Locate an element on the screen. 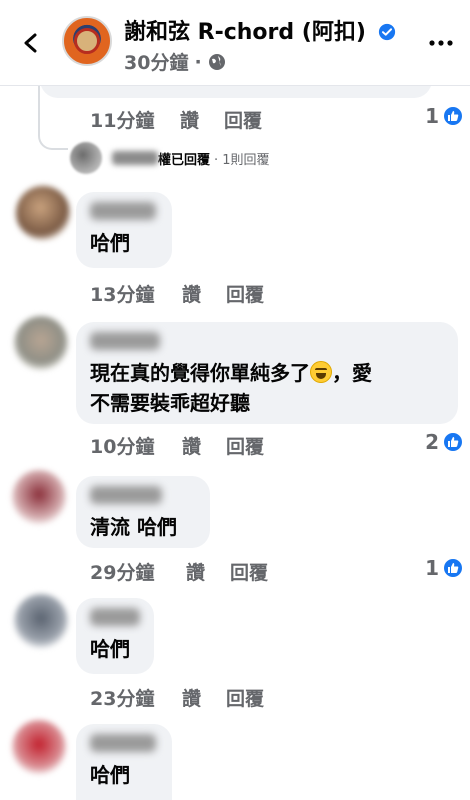 The height and width of the screenshot is (800, 470). comment-time: 13分鐘 is located at coordinates (136, 293).